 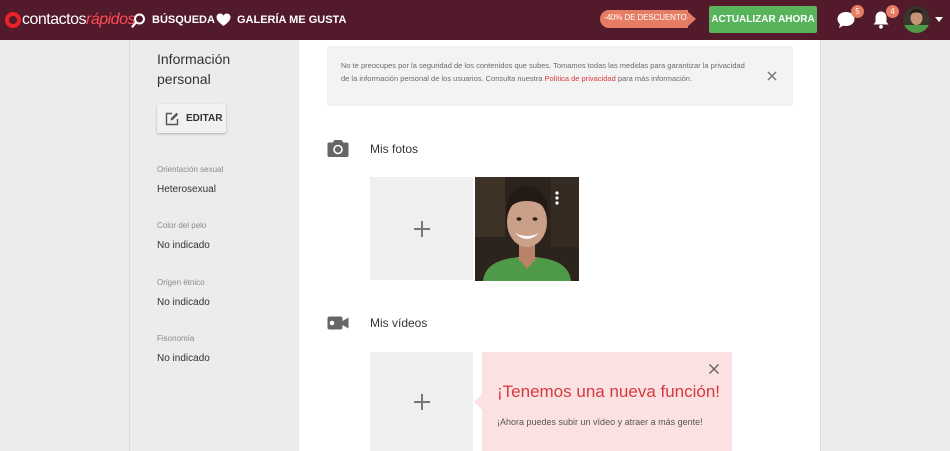 I want to click on add-photo-button, so click(x=421, y=228).